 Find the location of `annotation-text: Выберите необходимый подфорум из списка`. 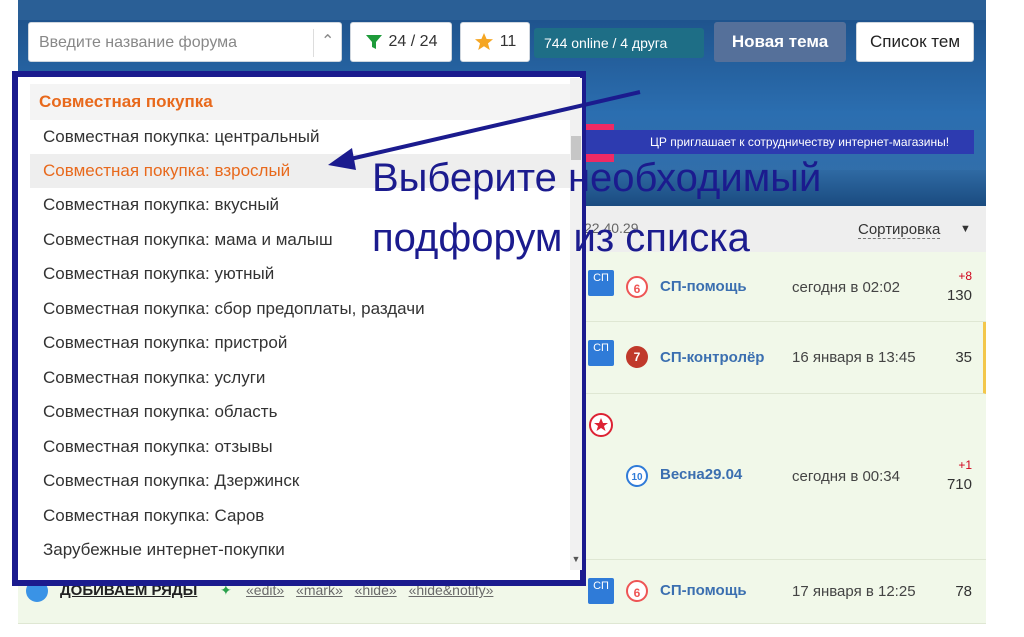

annotation-text: Выберите необходимый подфорум из списка is located at coordinates (632, 208).